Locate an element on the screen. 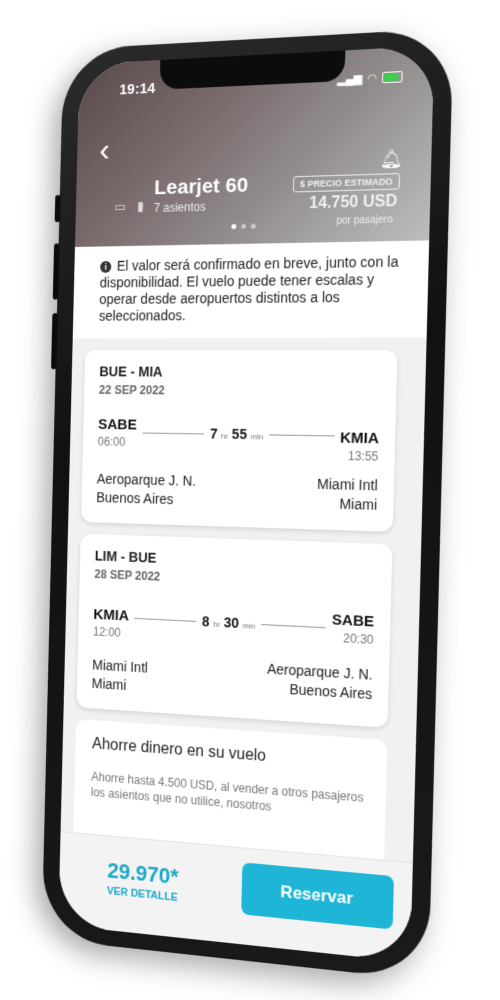 The height and width of the screenshot is (1000, 500). wifi-icon: ◠ is located at coordinates (372, 78).